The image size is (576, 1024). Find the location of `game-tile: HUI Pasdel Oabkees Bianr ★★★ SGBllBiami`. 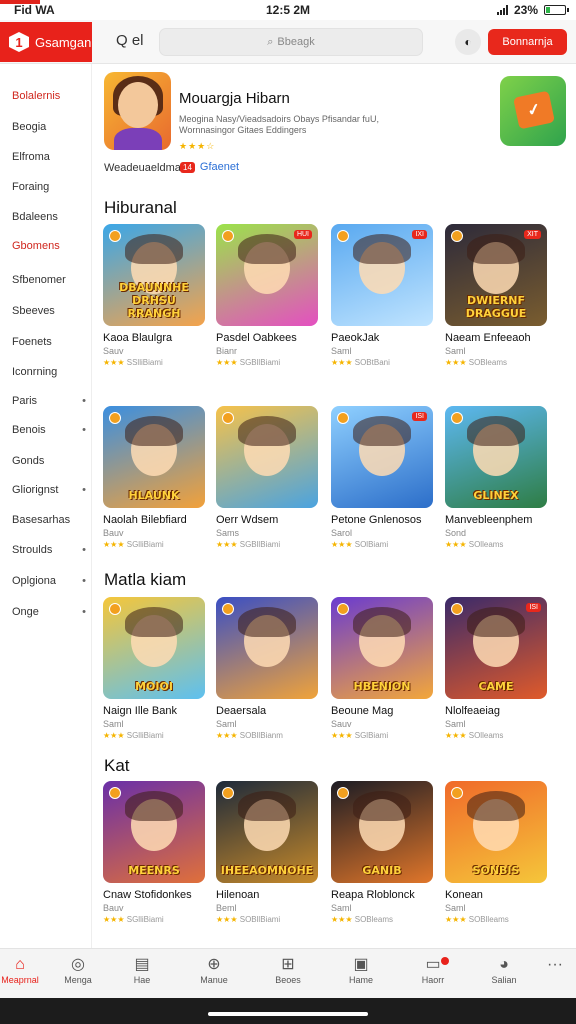

game-tile: HUI Pasdel Oabkees Bianr ★★★ SGBllBiami is located at coordinates (268, 295).